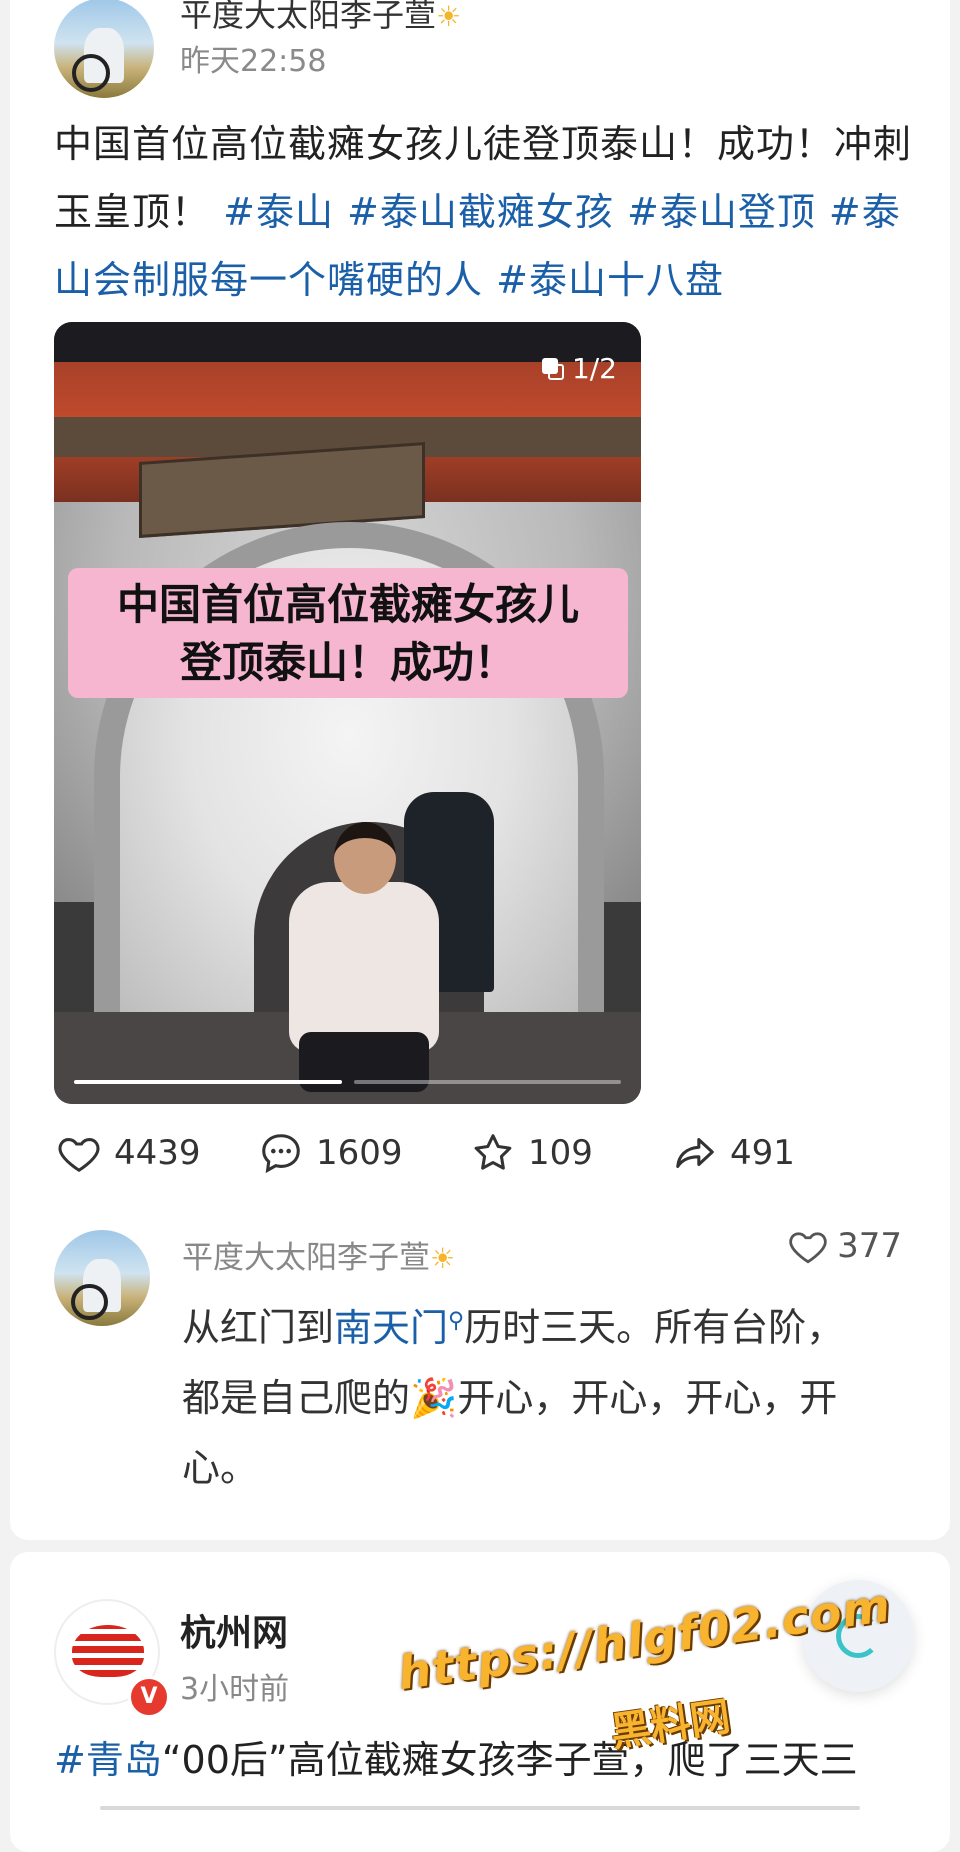 The height and width of the screenshot is (1852, 960). I want to click on party-popper-emoji-icon: 🎉, so click(434, 1397).